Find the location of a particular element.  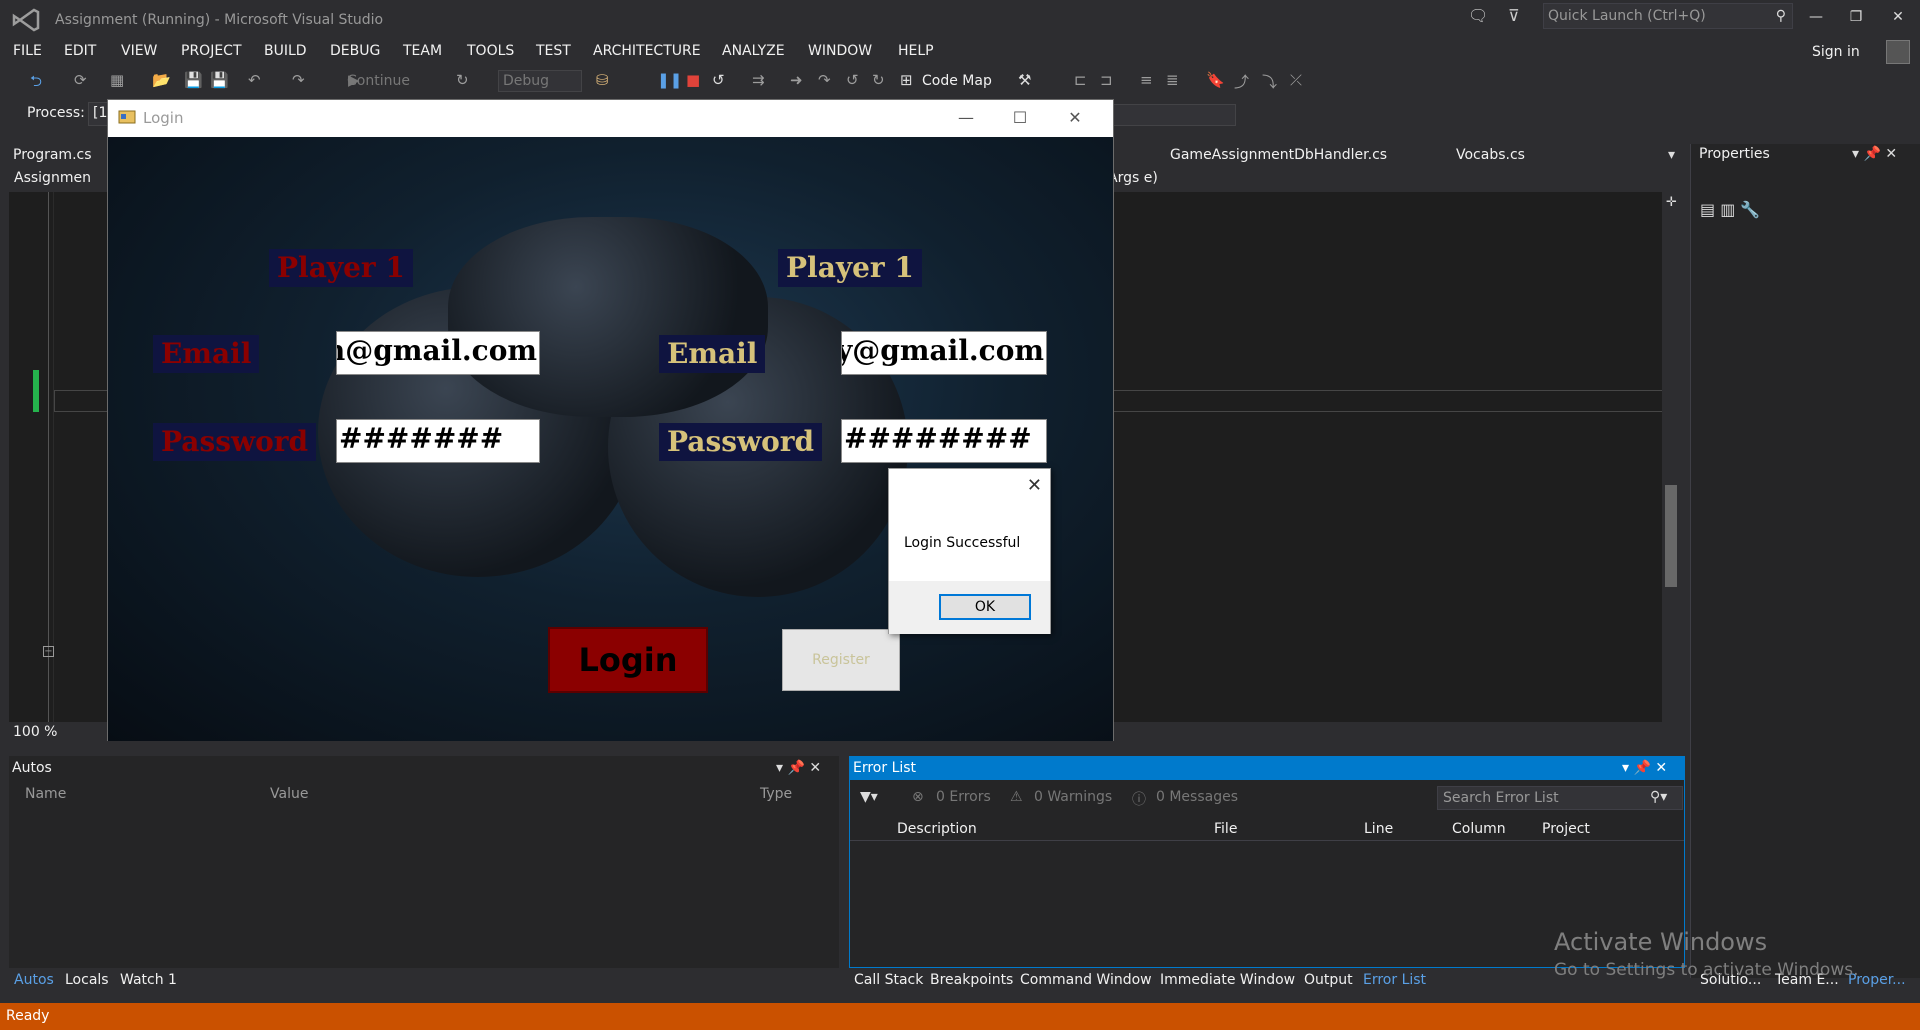

restore-button: ❐ is located at coordinates (1856, 17).